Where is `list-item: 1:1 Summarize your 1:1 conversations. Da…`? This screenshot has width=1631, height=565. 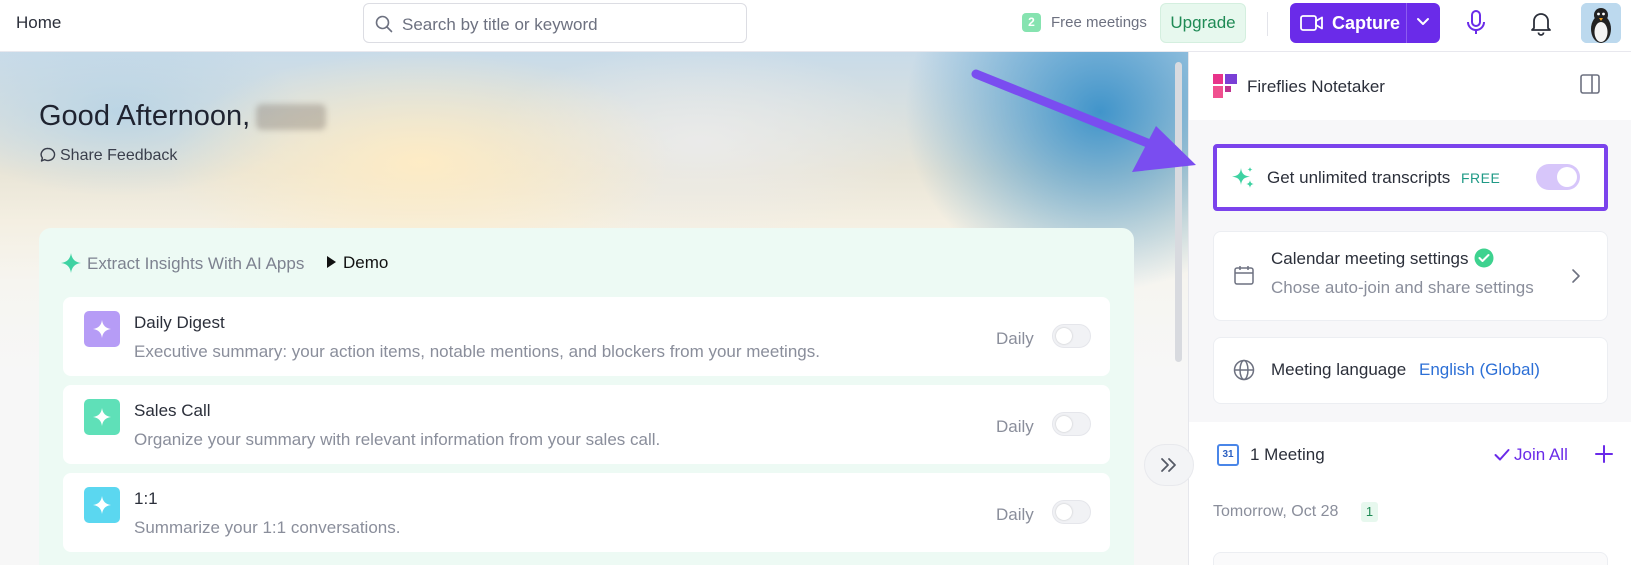
list-item: 1:1 Summarize your 1:1 conversations. Da… is located at coordinates (586, 512).